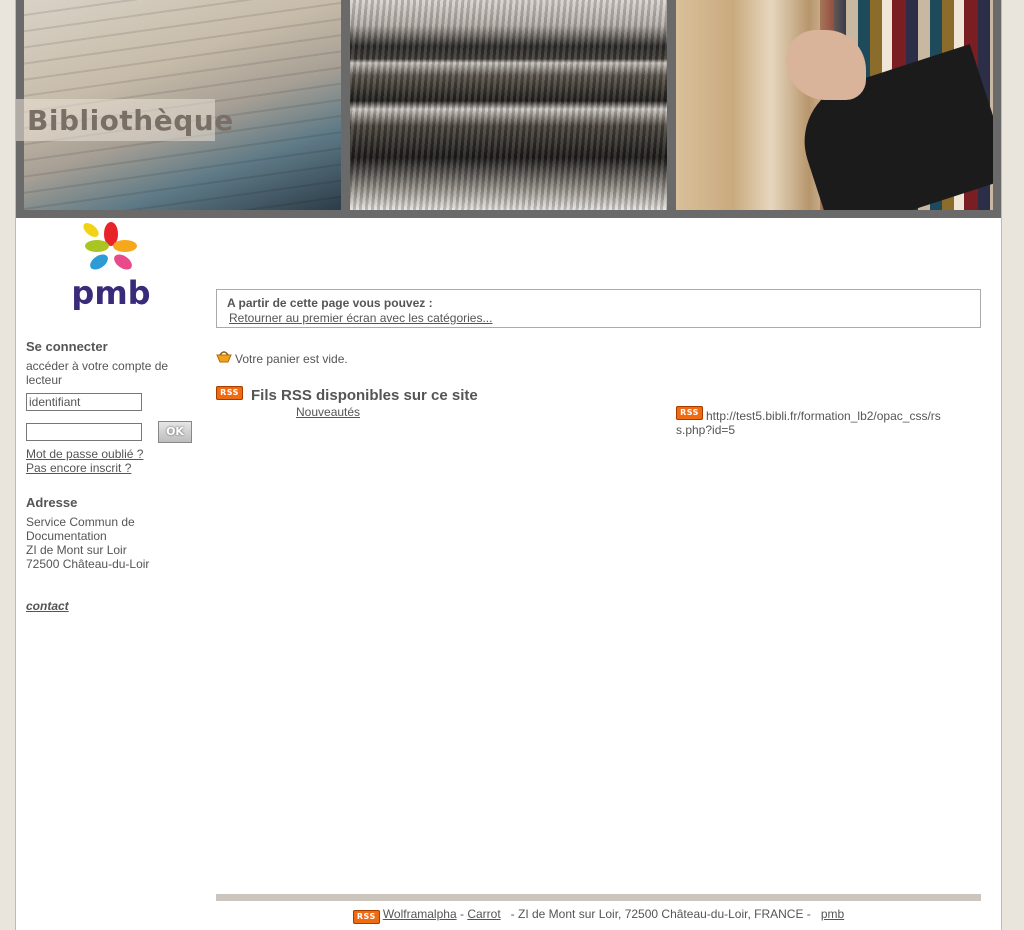 The width and height of the screenshot is (1024, 930). Describe the element at coordinates (598, 897) in the screenshot. I see `footer-divider` at that location.